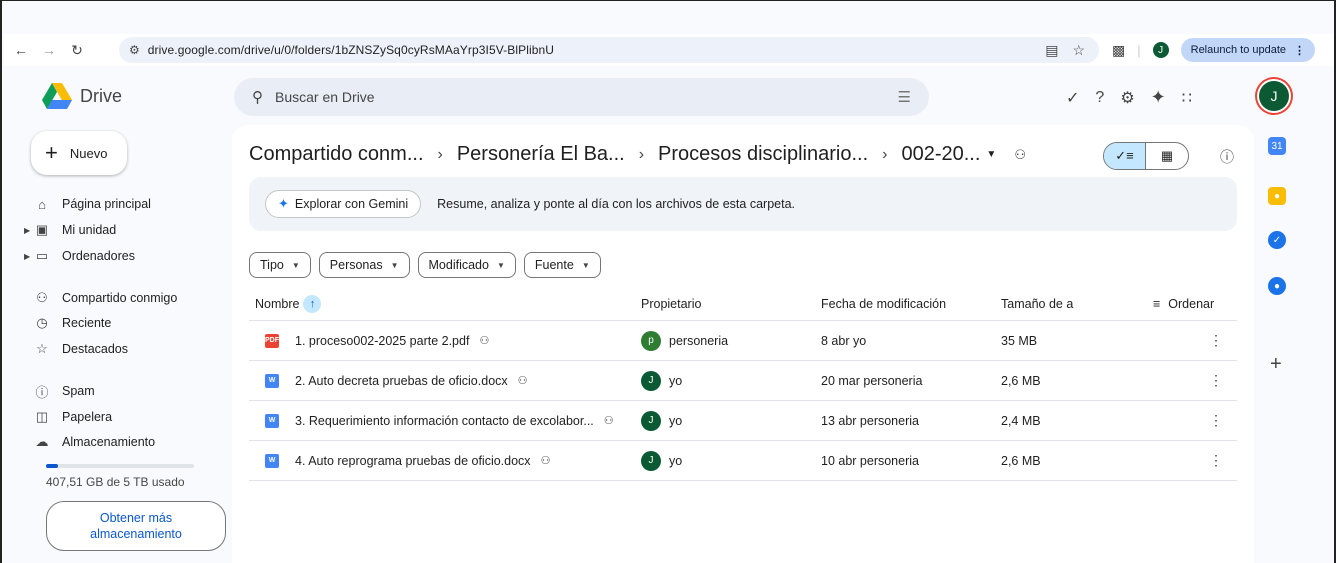 This screenshot has height=563, width=1336. I want to click on shared-folder-icon: ⚇, so click(1020, 155).